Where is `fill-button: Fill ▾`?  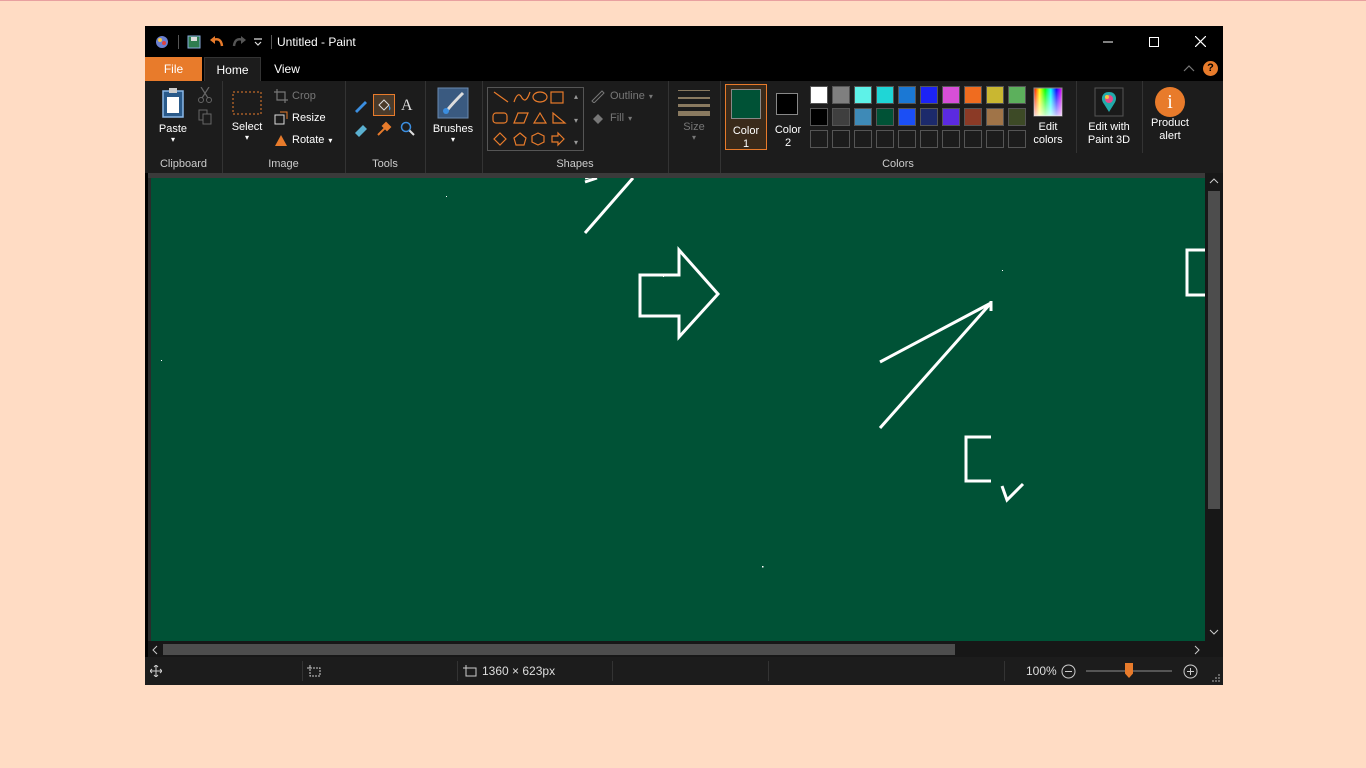 fill-button: Fill ▾ is located at coordinates (611, 118).